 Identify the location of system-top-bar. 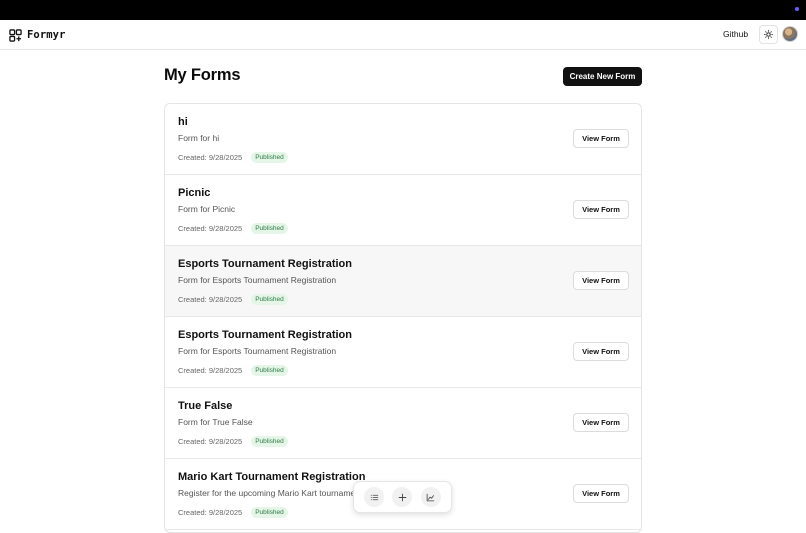
(403, 10).